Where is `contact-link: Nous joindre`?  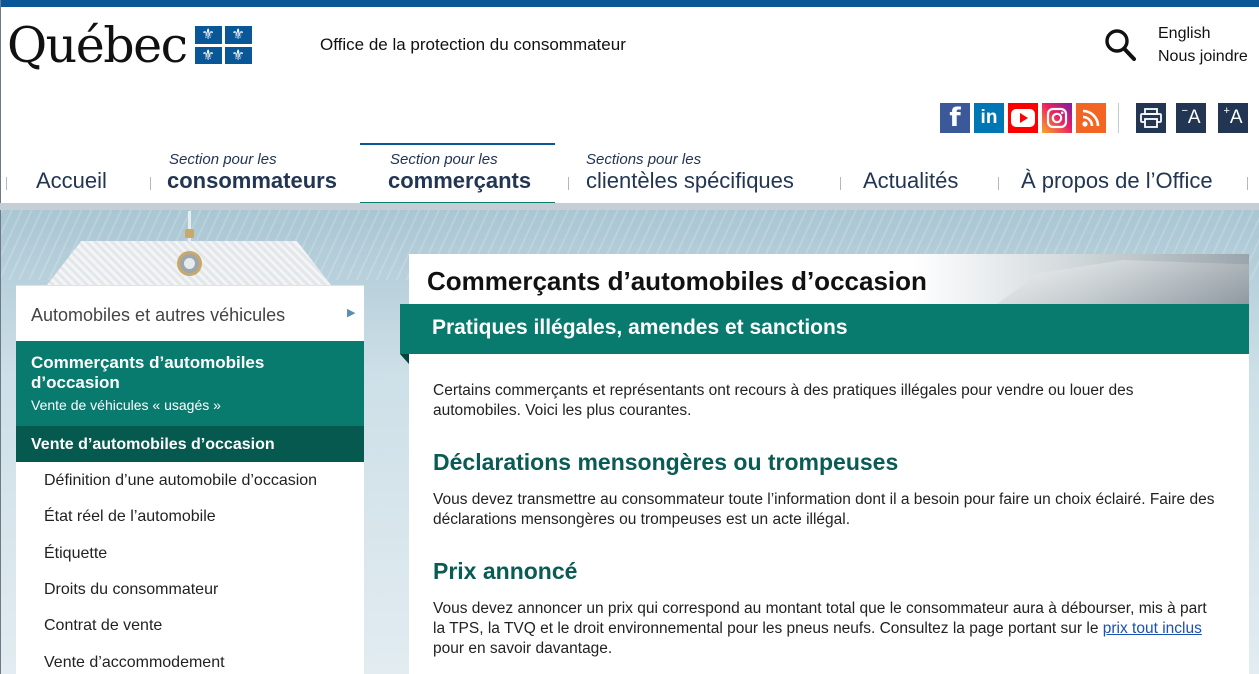 contact-link: Nous joindre is located at coordinates (1203, 57).